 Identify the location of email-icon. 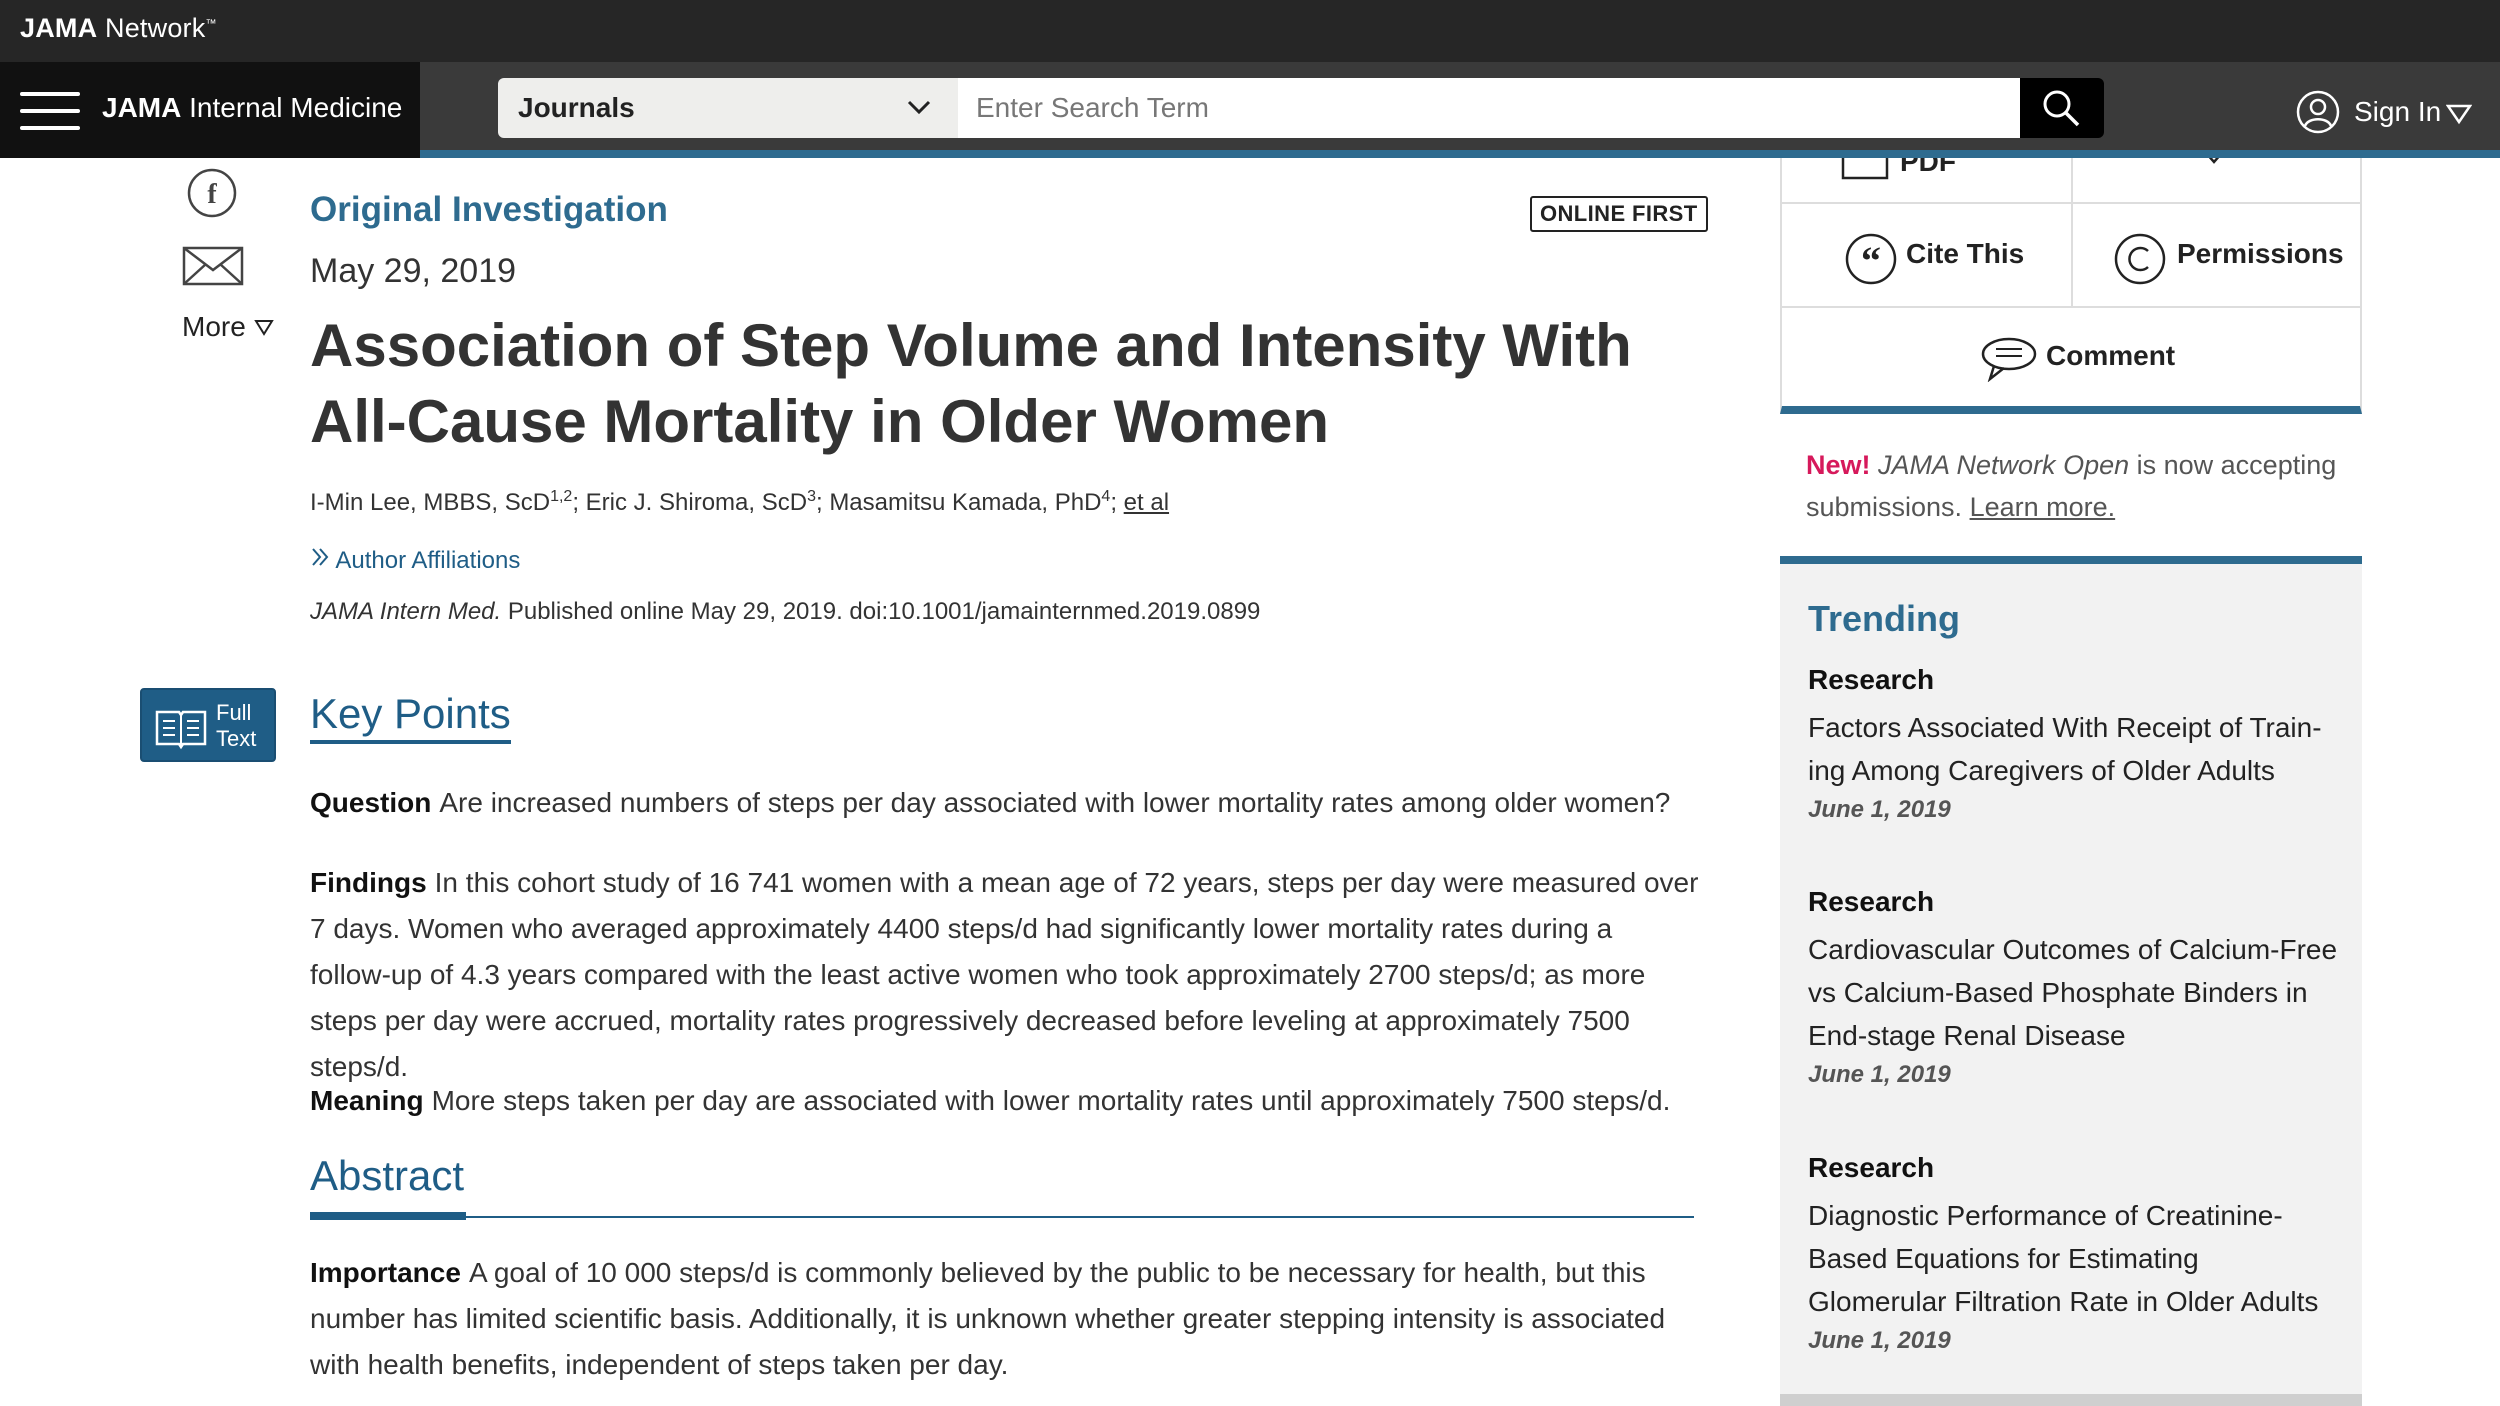
(213, 268).